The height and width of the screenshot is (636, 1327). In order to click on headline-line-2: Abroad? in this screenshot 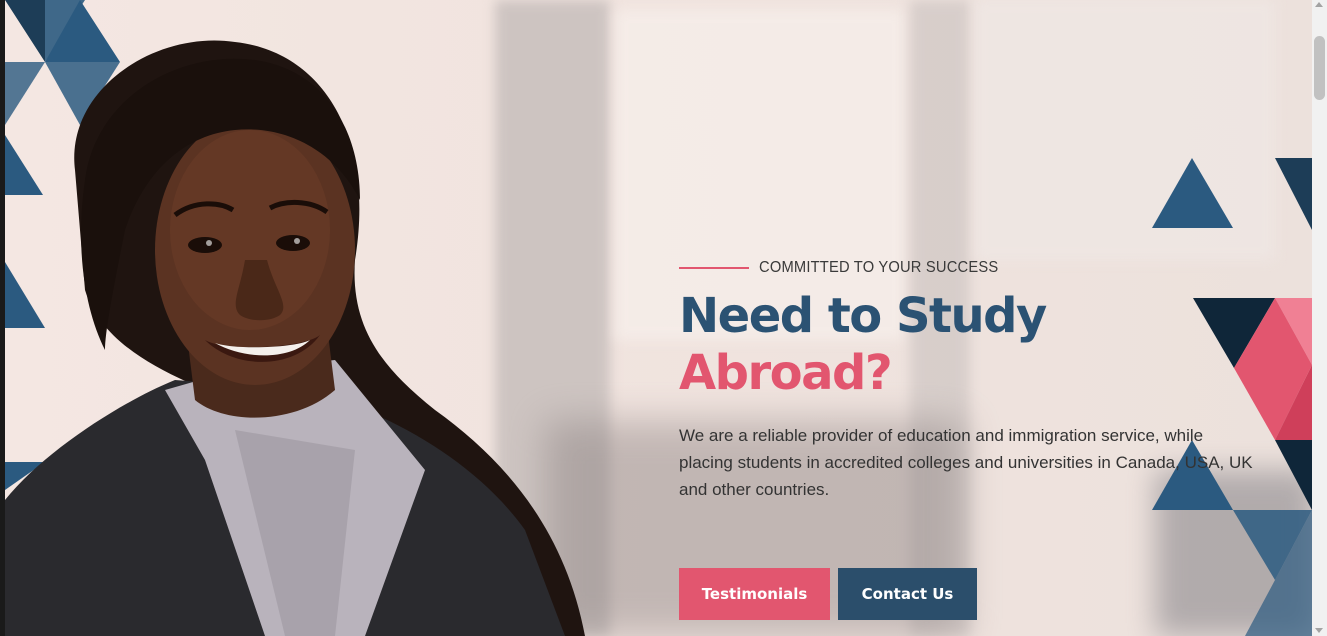, I will do `click(786, 373)`.